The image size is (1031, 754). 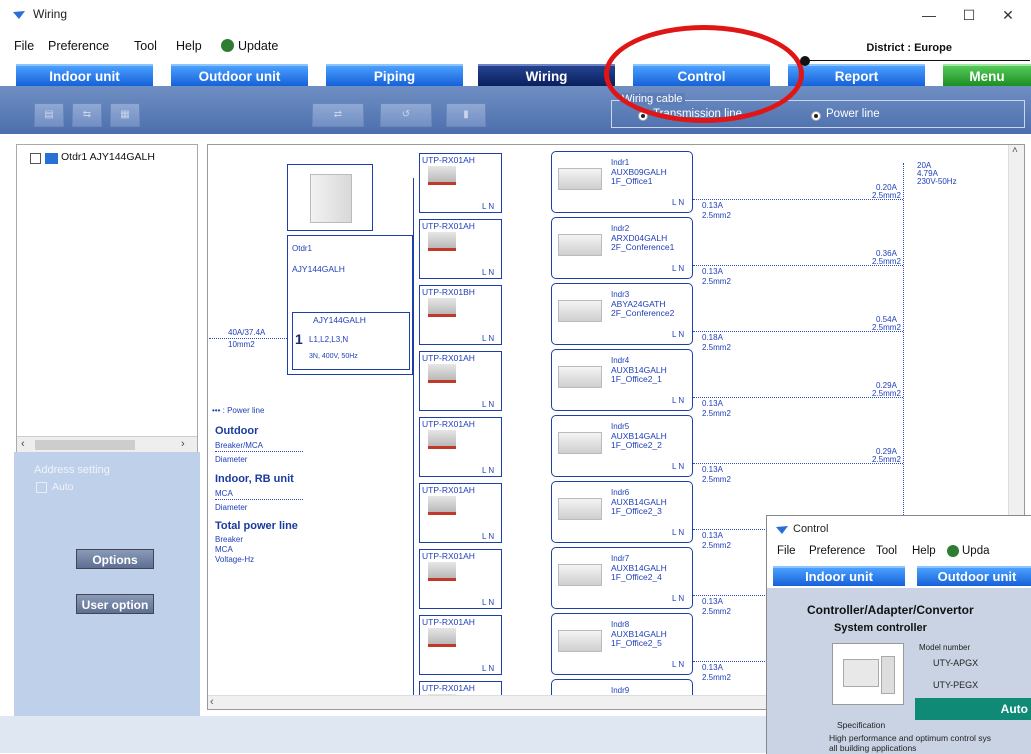 I want to click on spec-text-2: all building applications, so click(x=873, y=748).